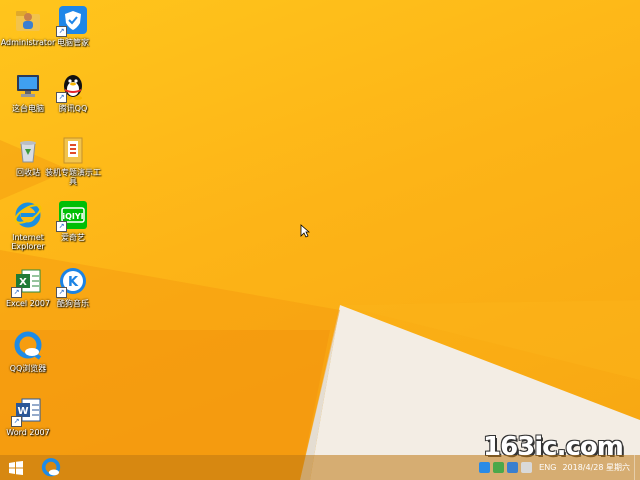 The image size is (640, 480). I want to click on taskbar-qq-browser, so click(51, 467).